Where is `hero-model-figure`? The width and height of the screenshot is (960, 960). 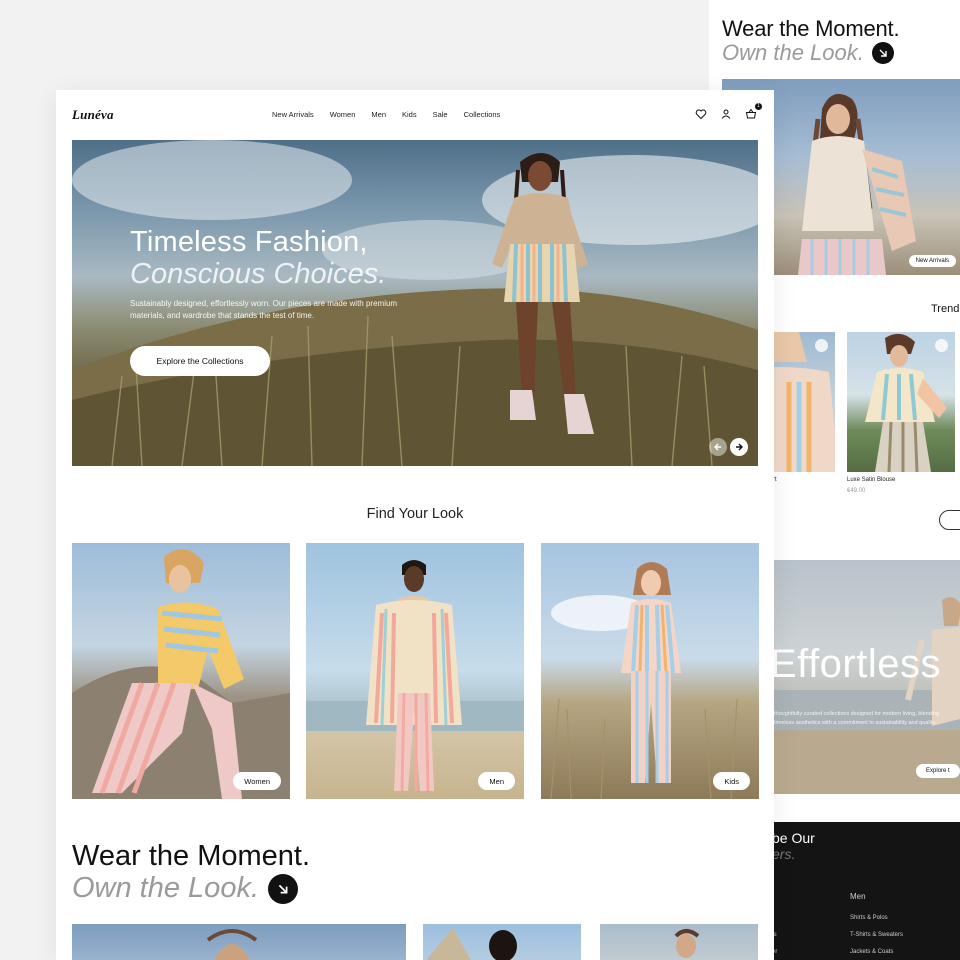 hero-model-figure is located at coordinates (543, 293).